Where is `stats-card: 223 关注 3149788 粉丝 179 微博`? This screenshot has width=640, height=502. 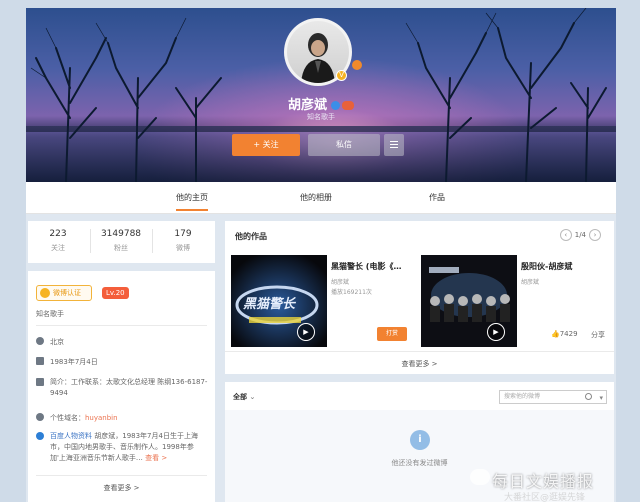
stats-card: 223 关注 3149788 粉丝 179 微博 is located at coordinates (121, 242).